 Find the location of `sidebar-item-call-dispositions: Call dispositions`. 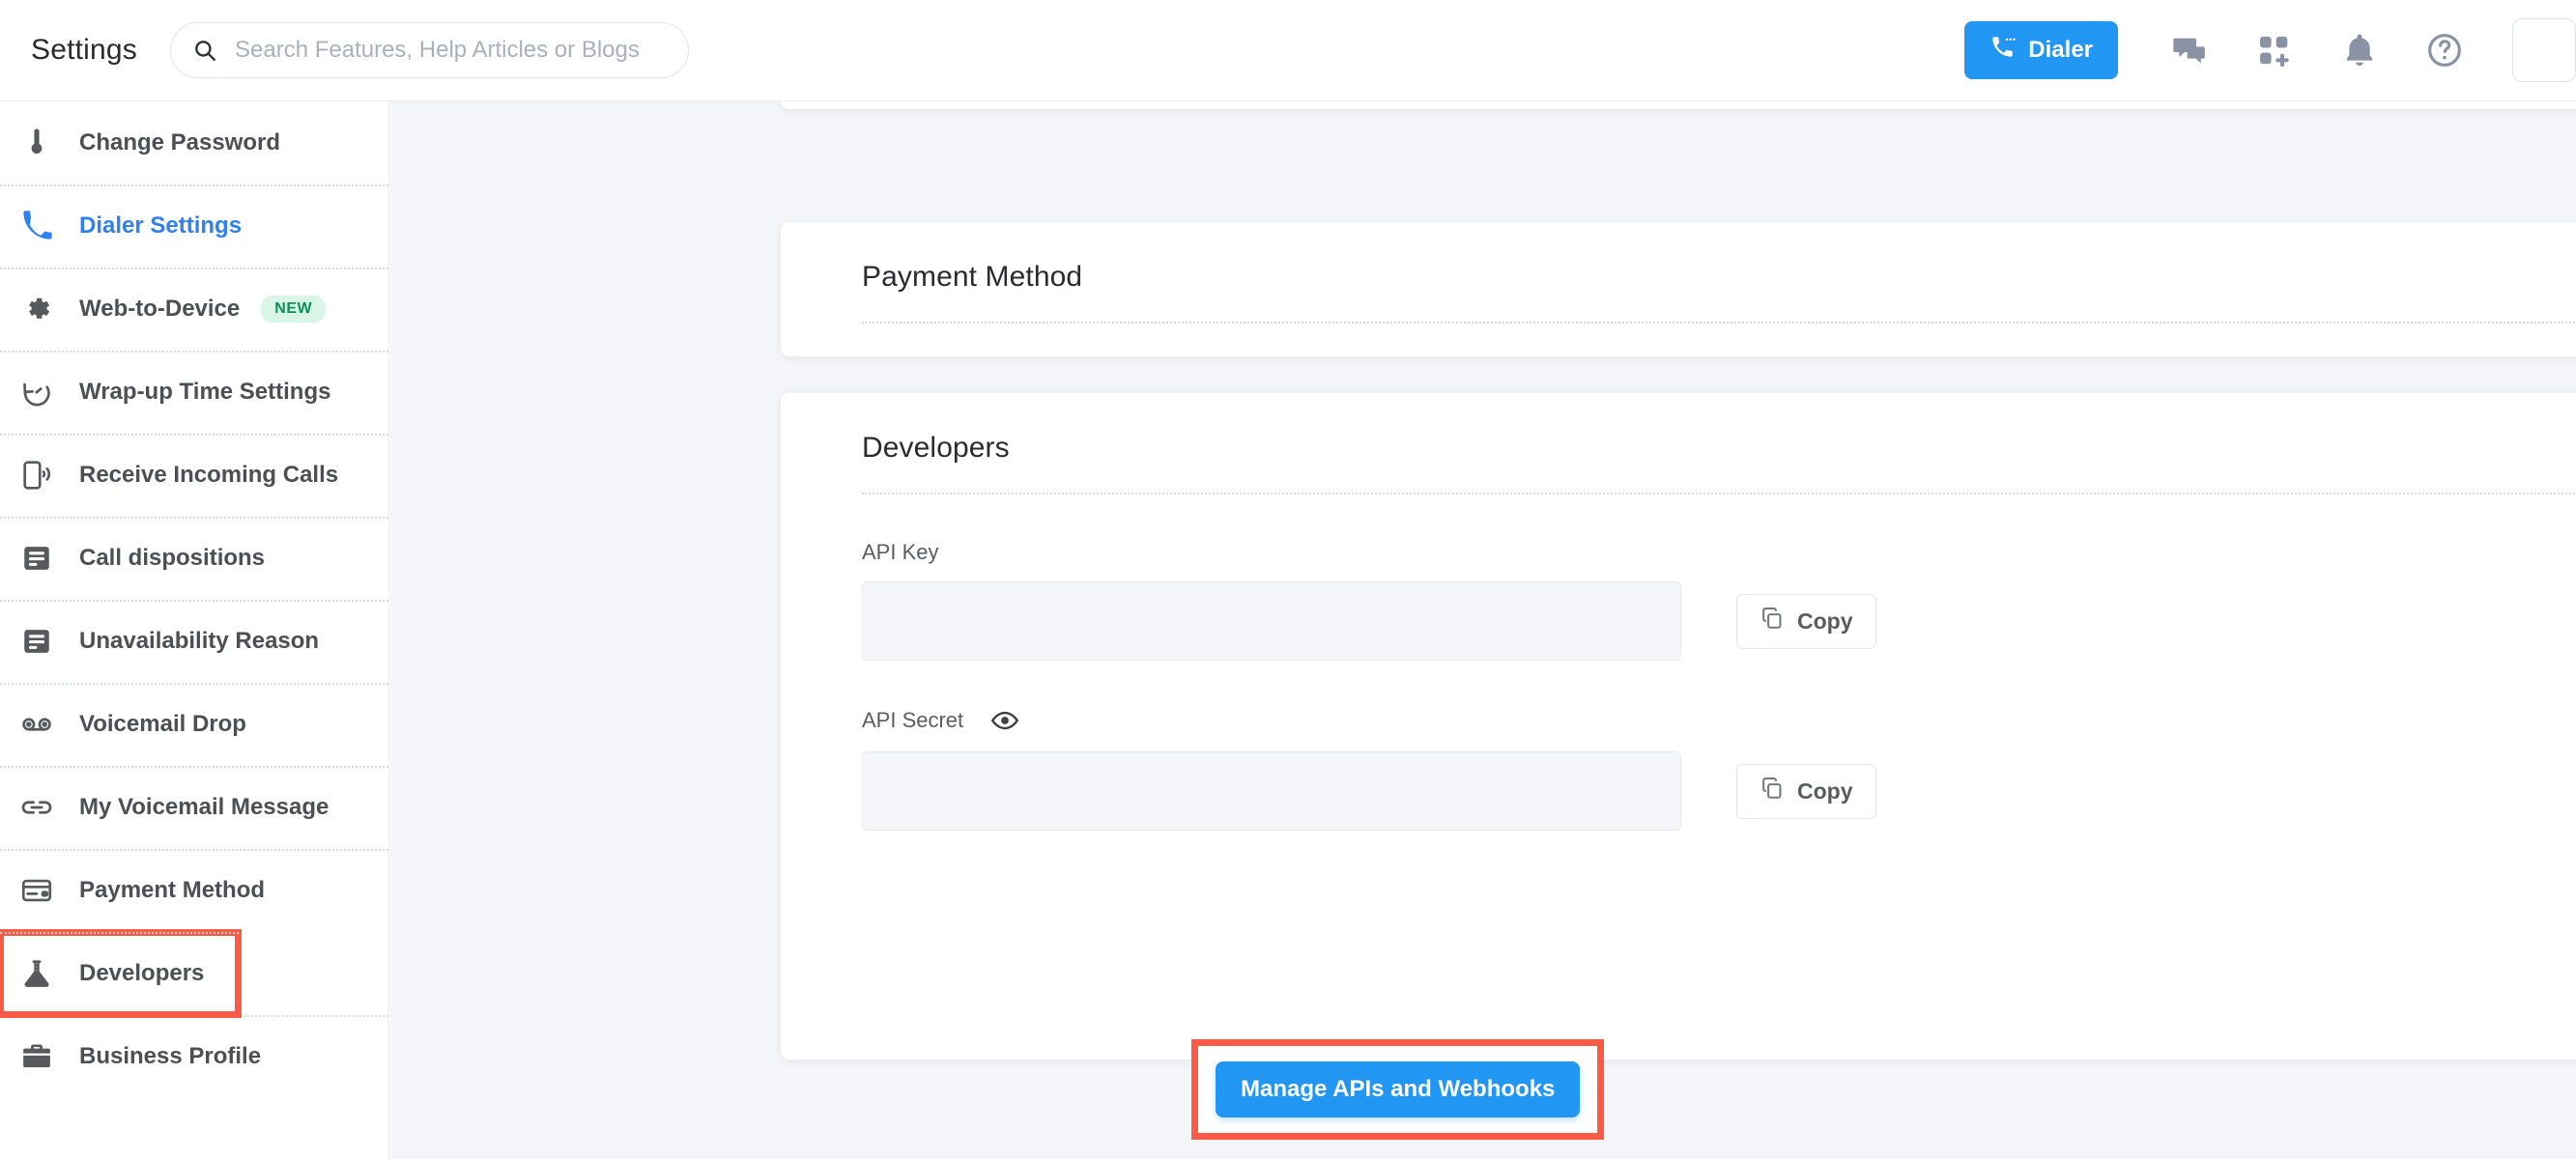

sidebar-item-call-dispositions: Call dispositions is located at coordinates (194, 558).